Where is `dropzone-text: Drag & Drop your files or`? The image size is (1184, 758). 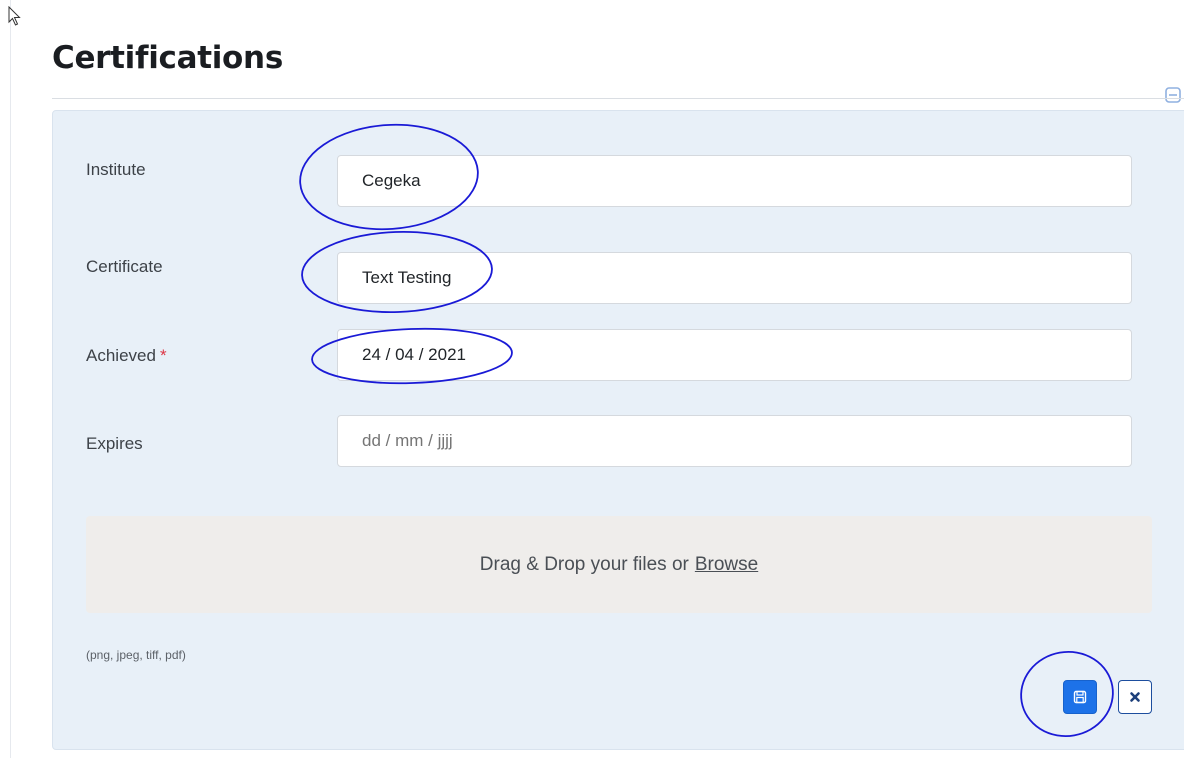 dropzone-text: Drag & Drop your files or is located at coordinates (584, 564).